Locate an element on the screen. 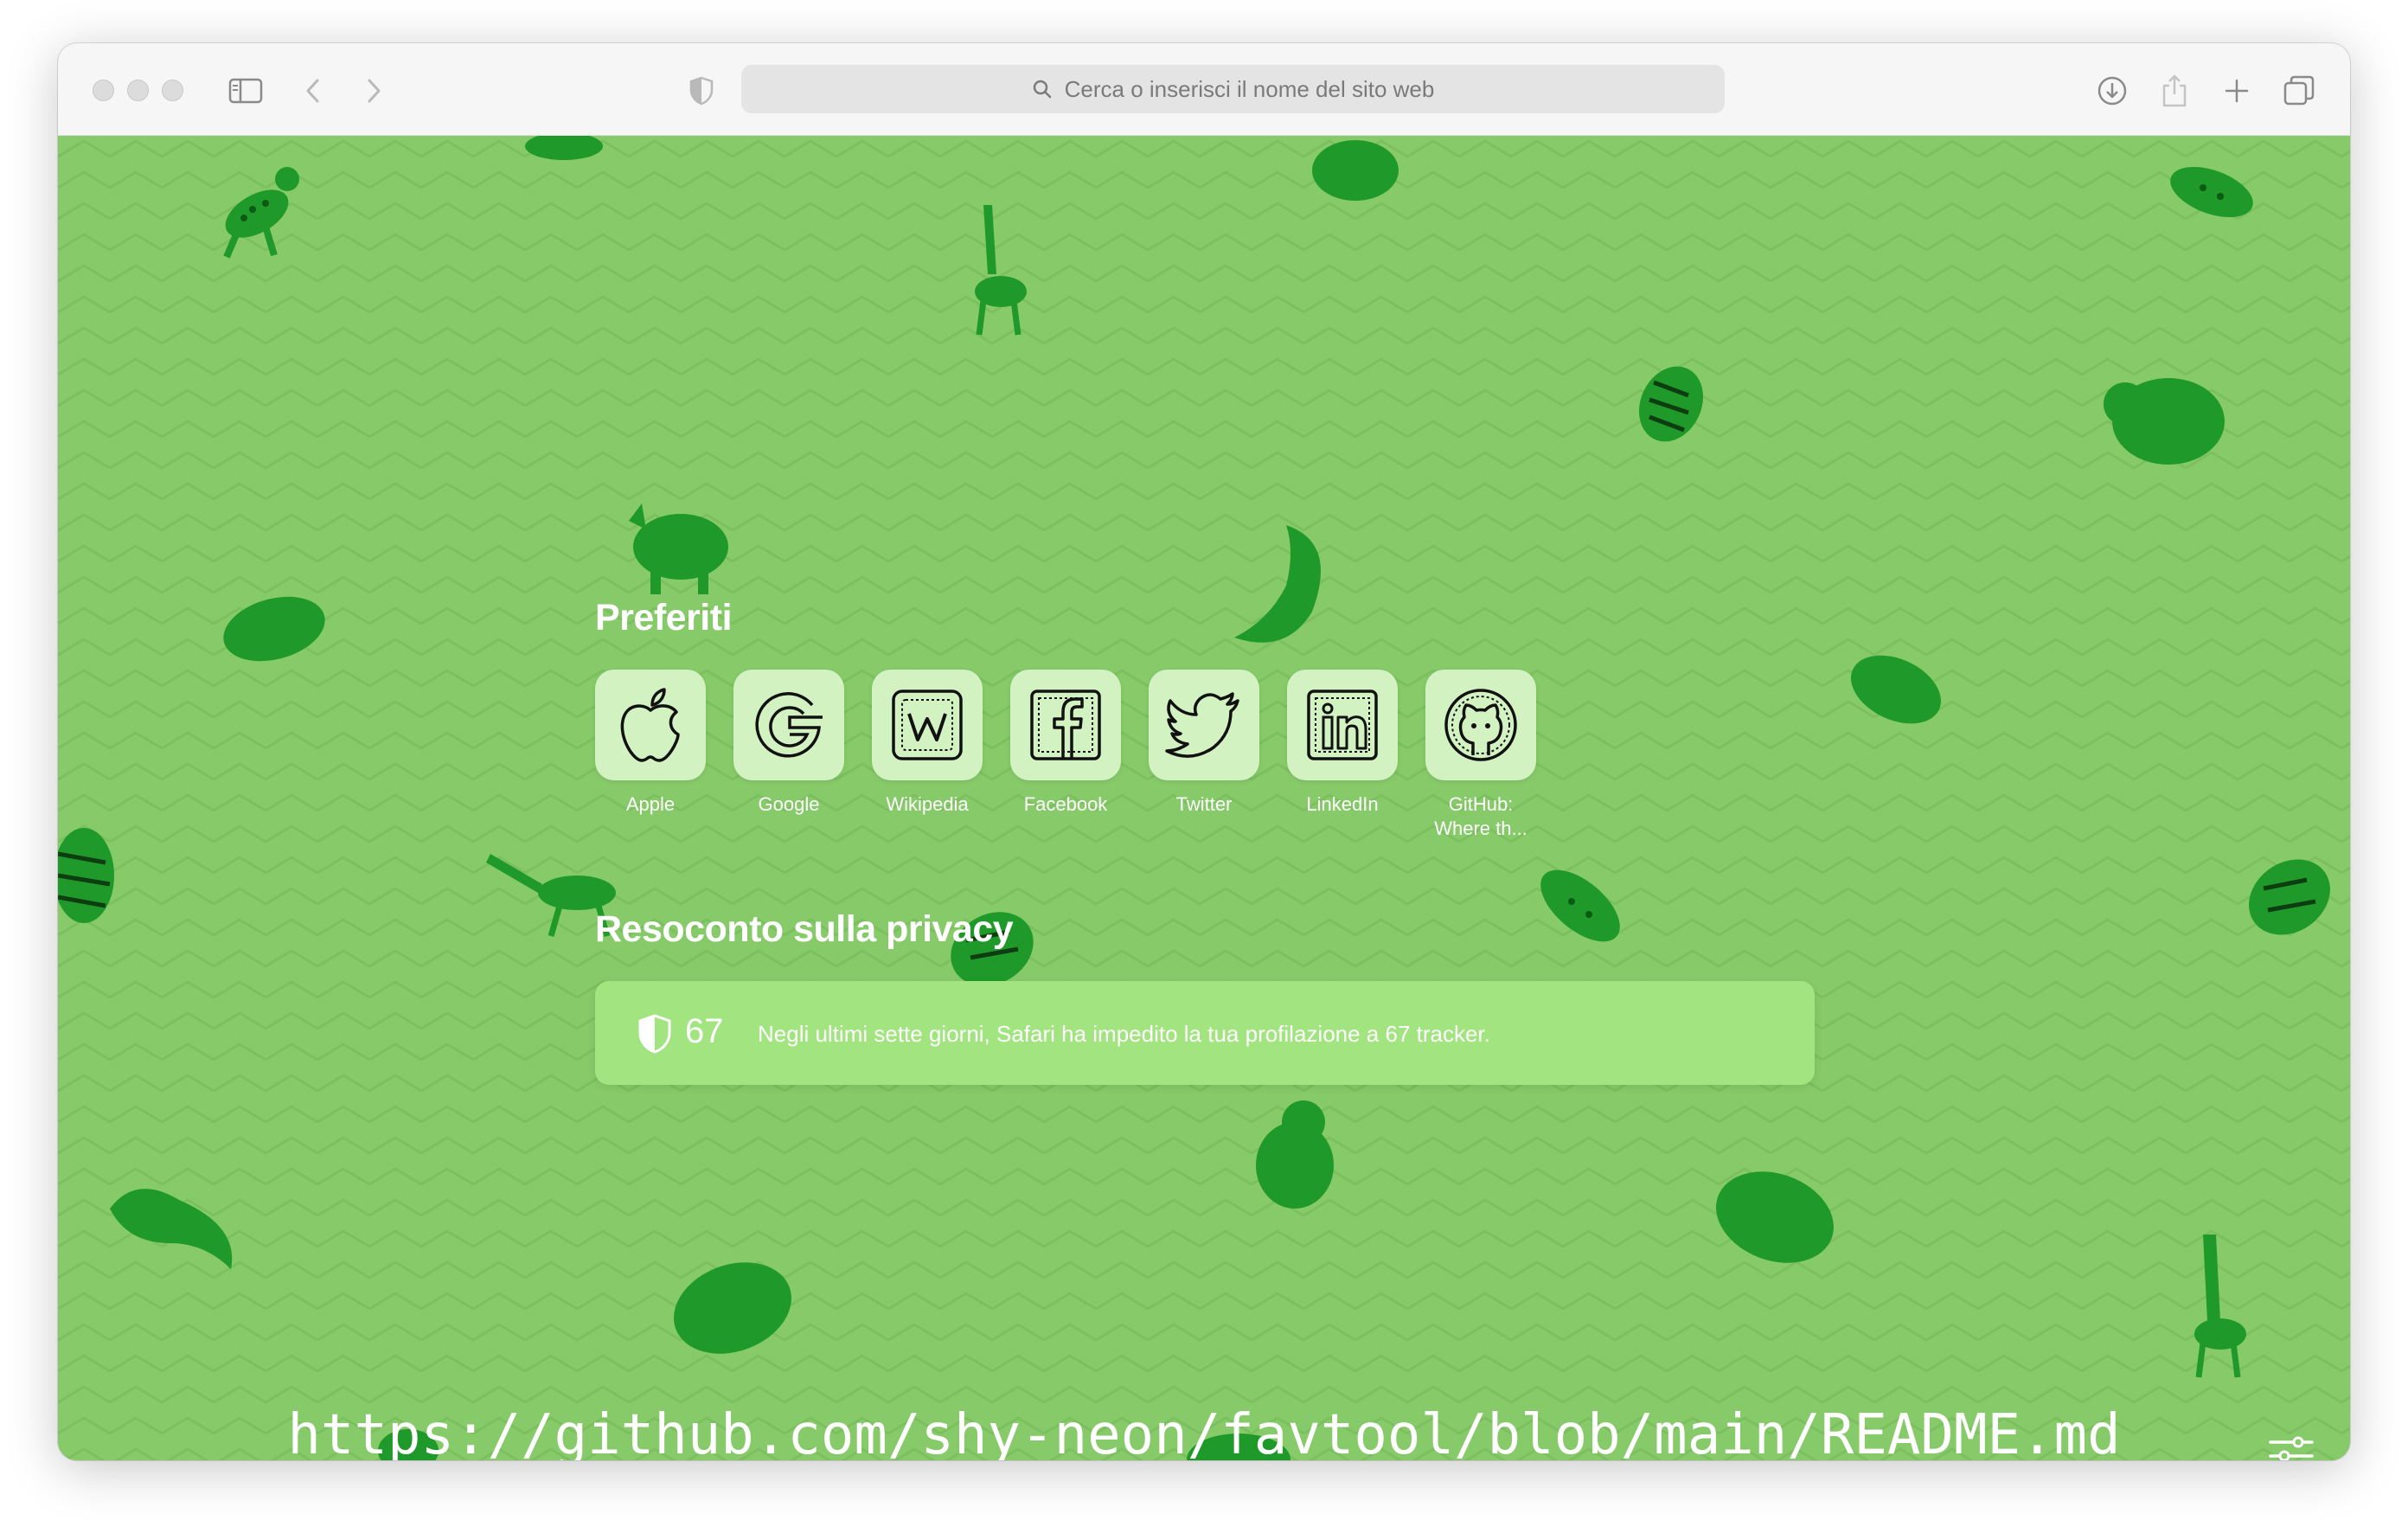  close-window-button is located at coordinates (103, 90).